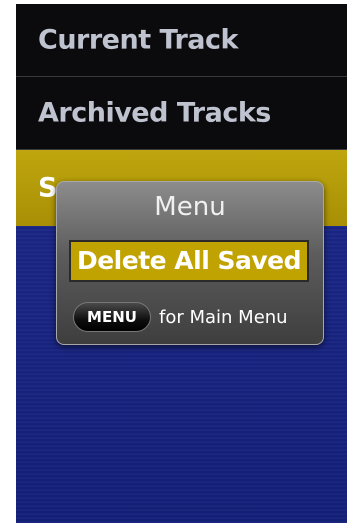 This screenshot has width=347, height=523. What do you see at coordinates (190, 207) in the screenshot?
I see `popup-title: Menu` at bounding box center [190, 207].